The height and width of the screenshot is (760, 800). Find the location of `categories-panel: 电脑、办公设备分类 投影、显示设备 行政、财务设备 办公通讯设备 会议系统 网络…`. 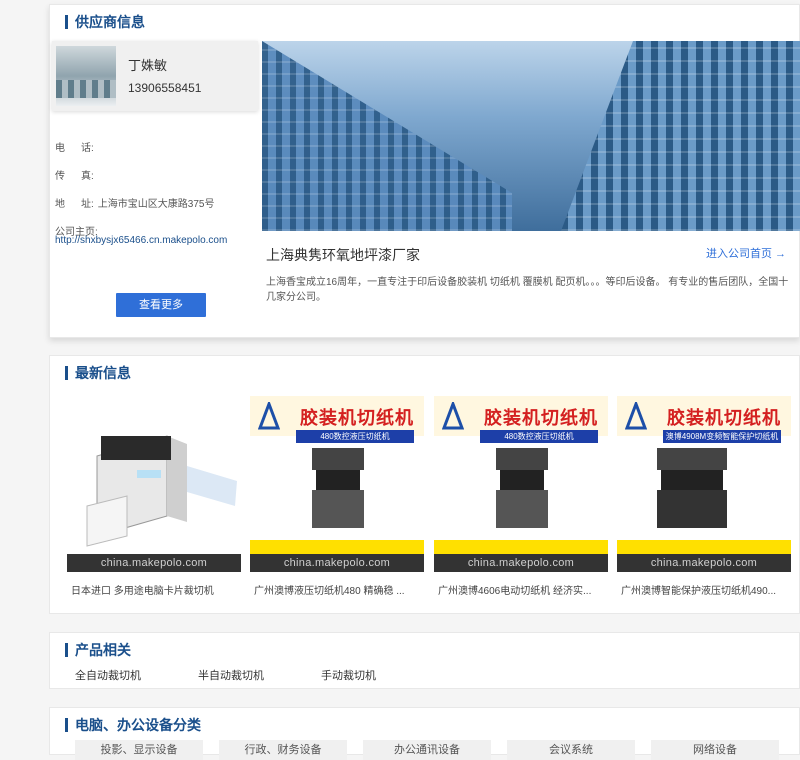

categories-panel: 电脑、办公设备分类 投影、显示设备 行政、财务设备 办公通讯设备 会议系统 网络… is located at coordinates (424, 733).